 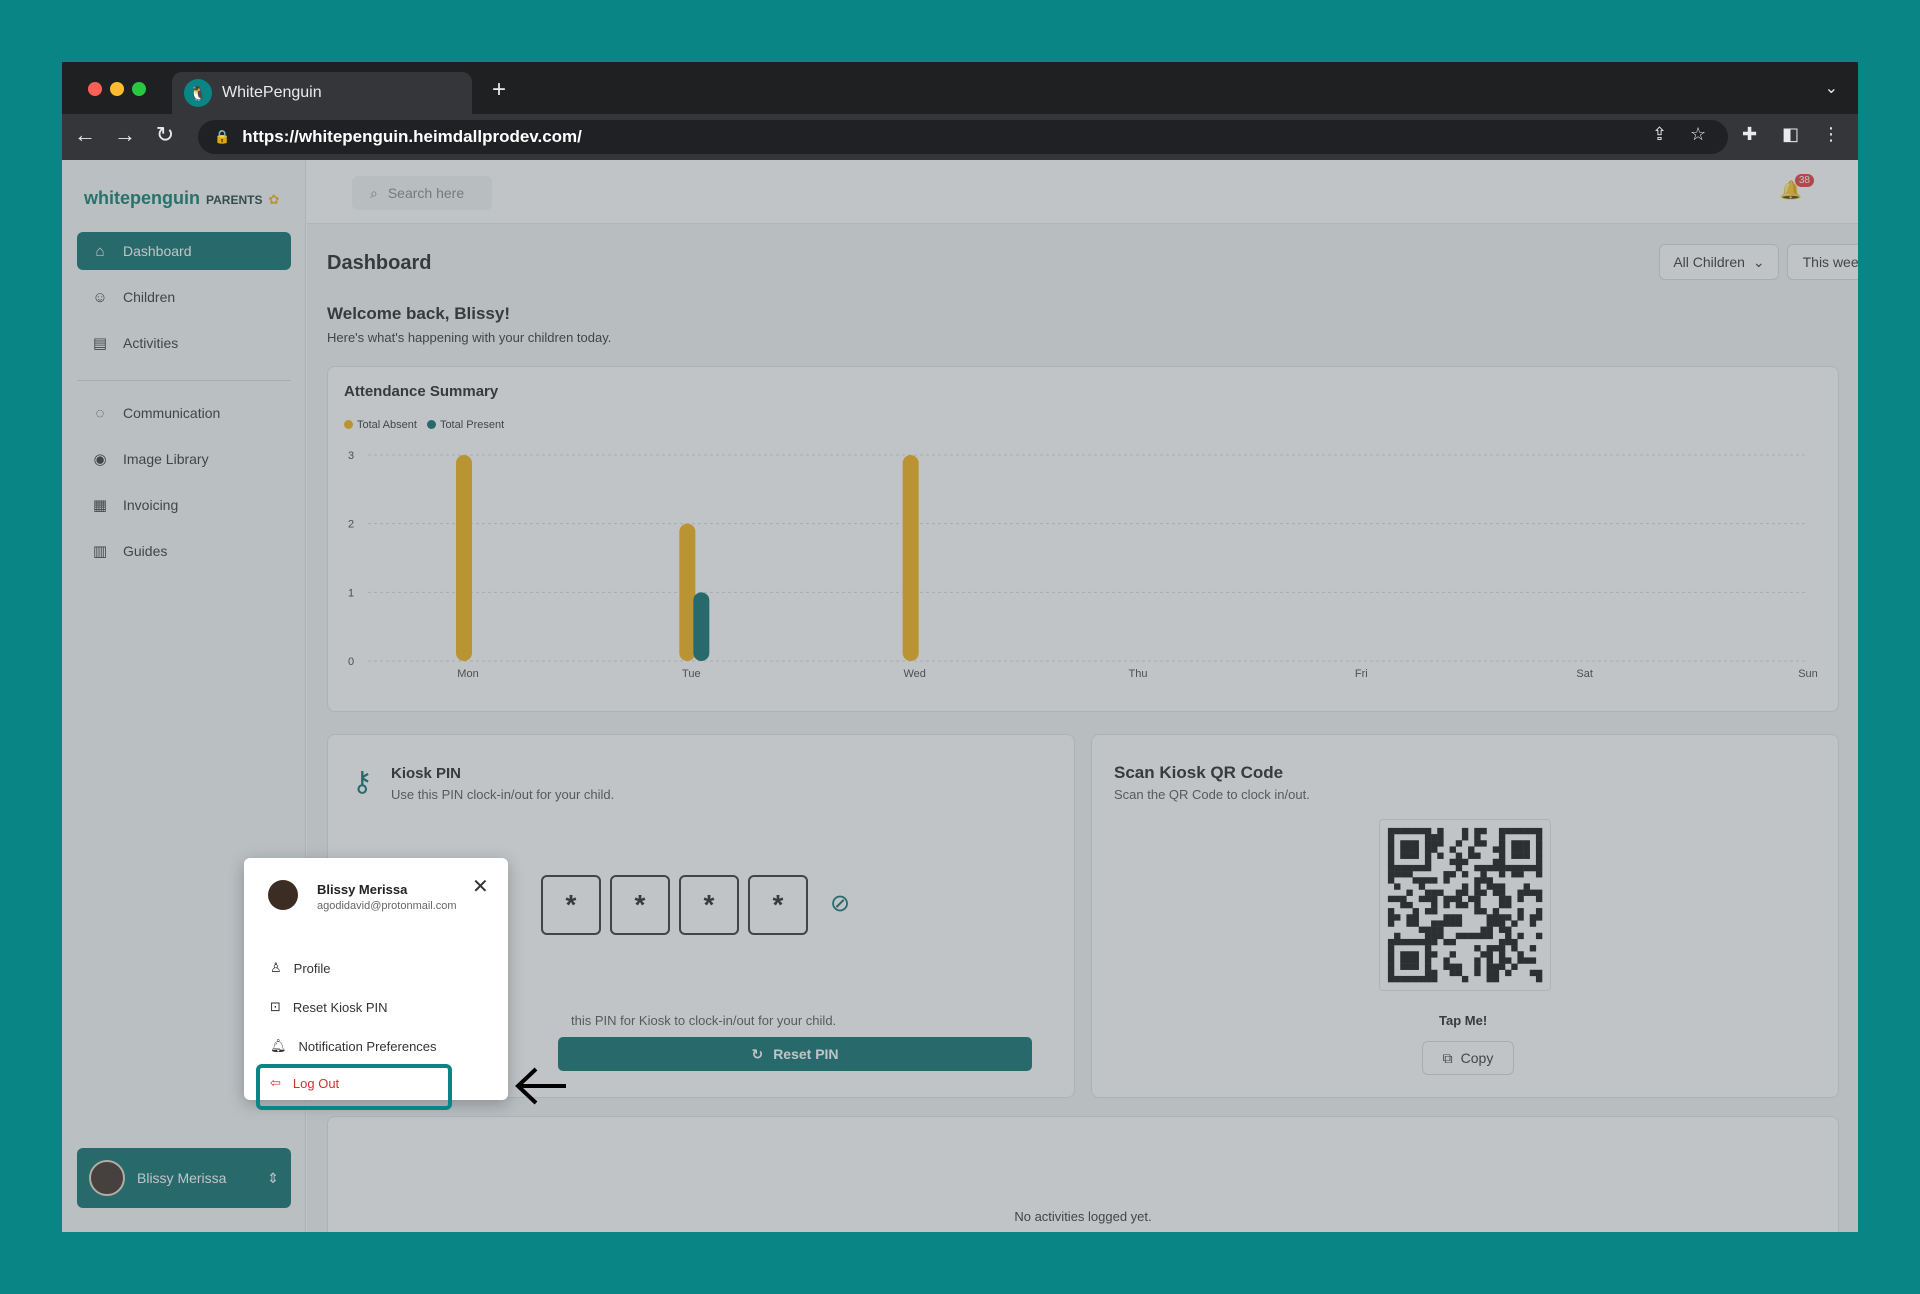 What do you see at coordinates (1790, 134) in the screenshot?
I see `side-panel-icon: ◧` at bounding box center [1790, 134].